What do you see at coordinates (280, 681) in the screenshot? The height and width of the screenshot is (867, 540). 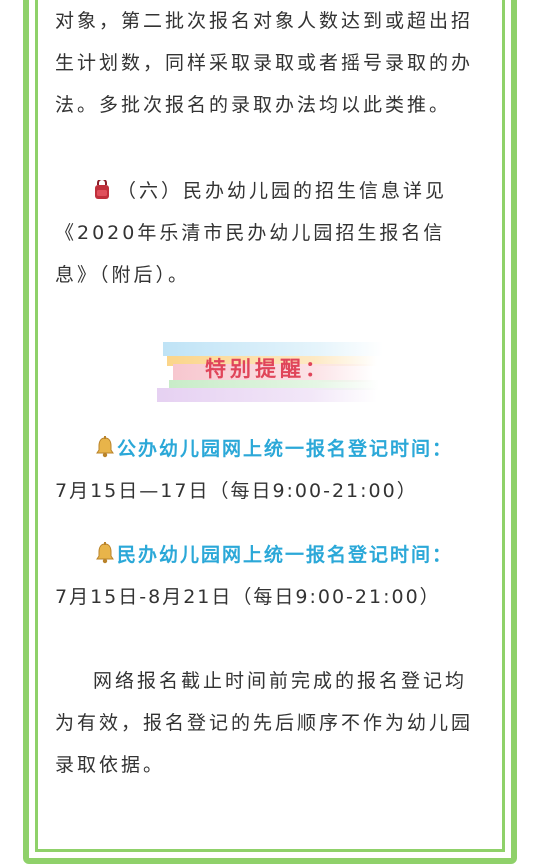 I see `text-line: 网络报名截止时间前完成的报名登记均` at bounding box center [280, 681].